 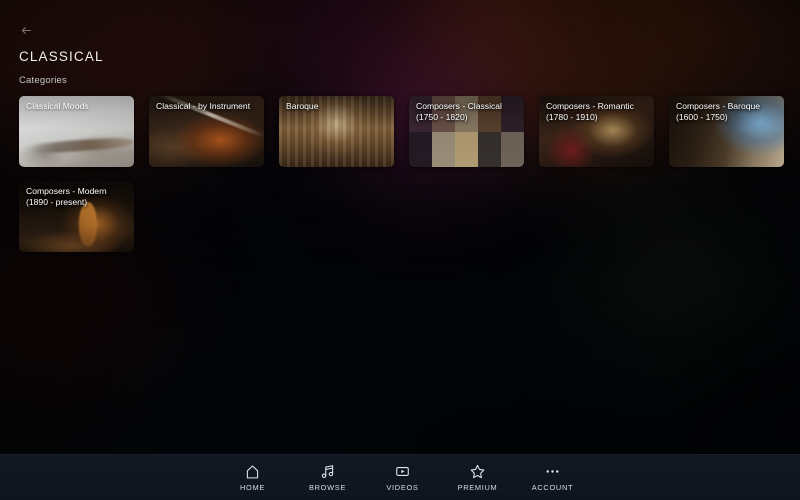 I want to click on nav-item-label: BROWSE, so click(x=327, y=487).